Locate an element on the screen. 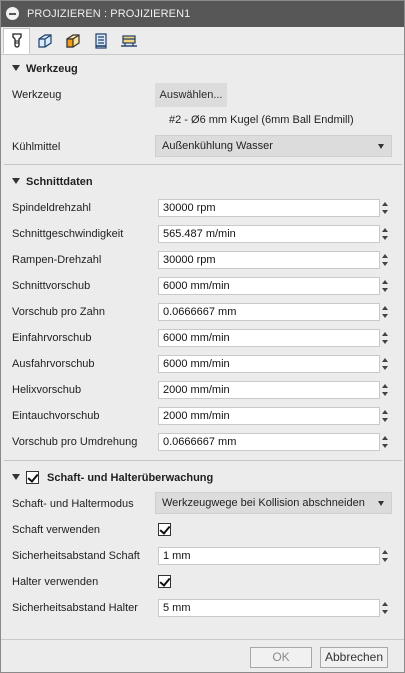 This screenshot has height=673, width=405. field-label: Spindeldrehzahl is located at coordinates (51, 208).